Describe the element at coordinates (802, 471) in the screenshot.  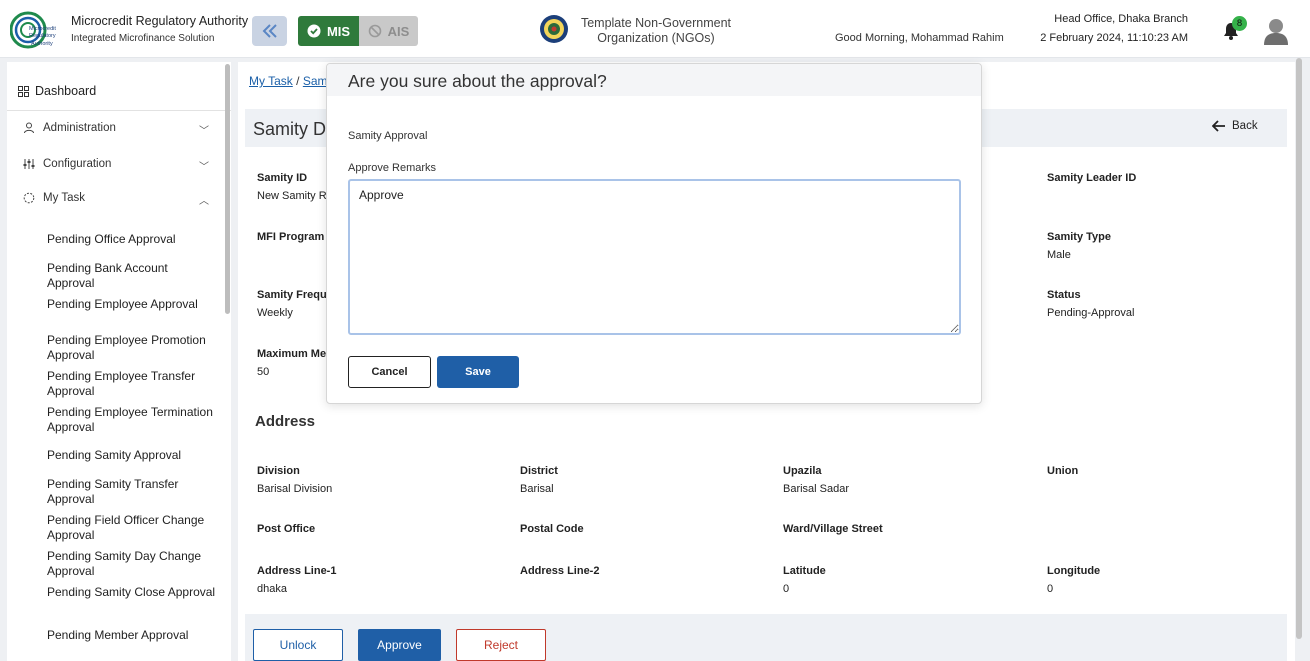
I see `upazila-label: Upazila` at that location.